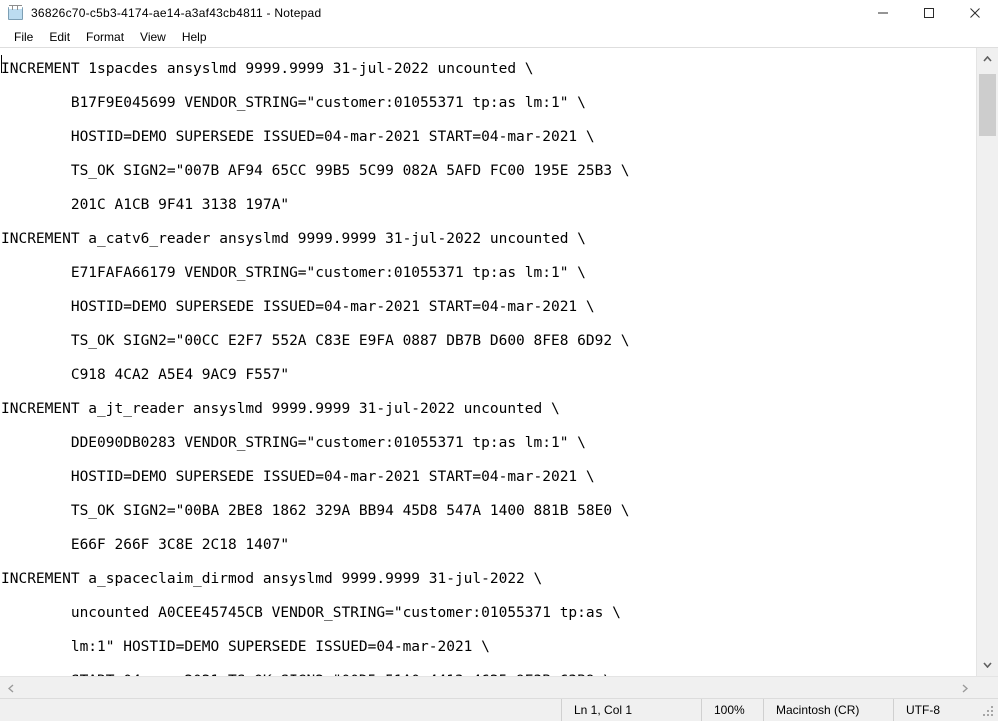 The height and width of the screenshot is (721, 998). I want to click on scroll-down-button, so click(987, 665).